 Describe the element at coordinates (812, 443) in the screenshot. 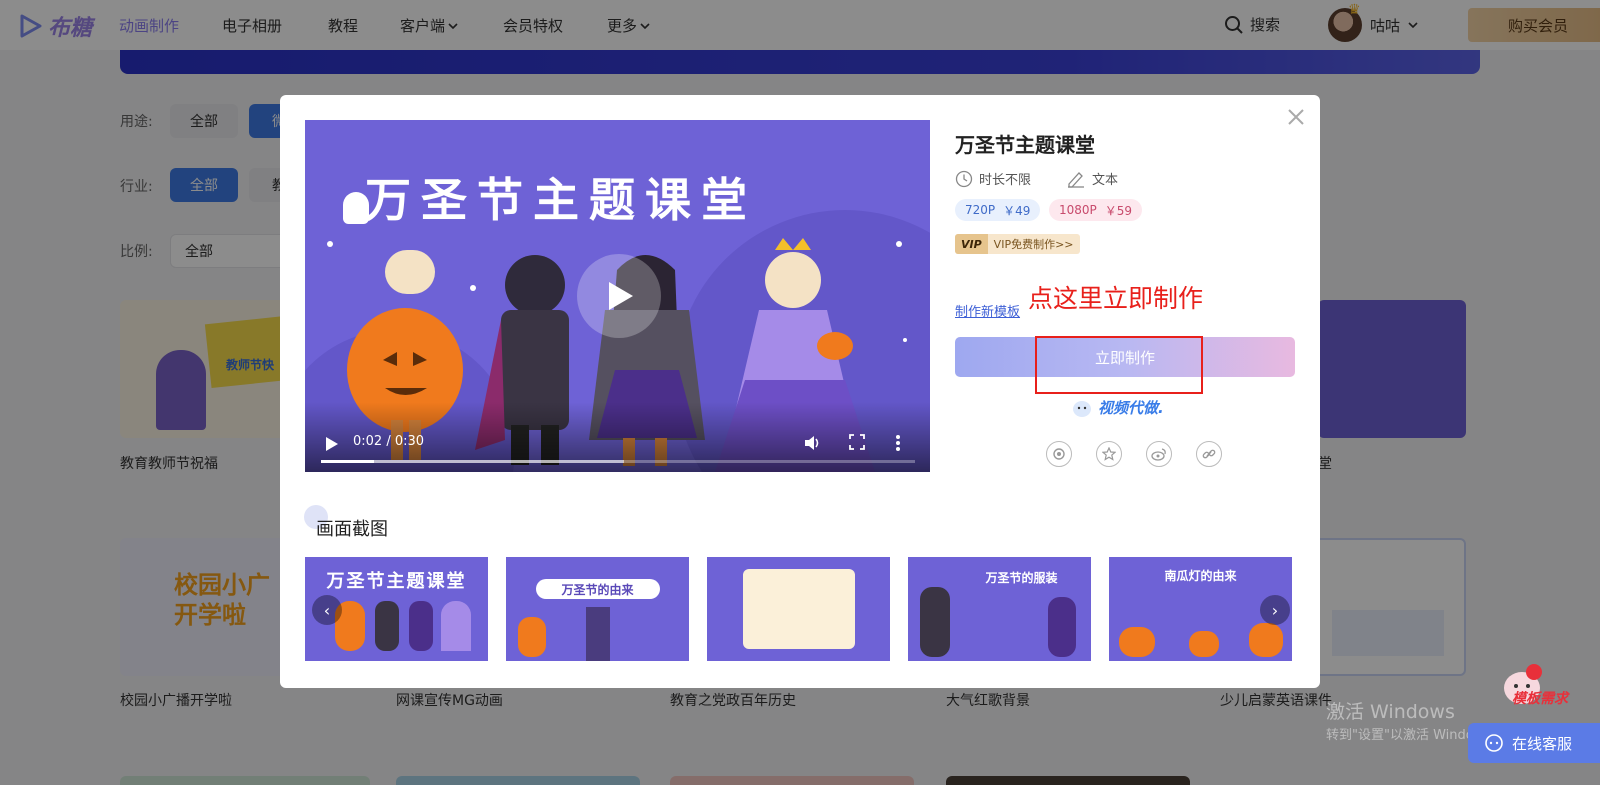

I see `volume-icon` at that location.